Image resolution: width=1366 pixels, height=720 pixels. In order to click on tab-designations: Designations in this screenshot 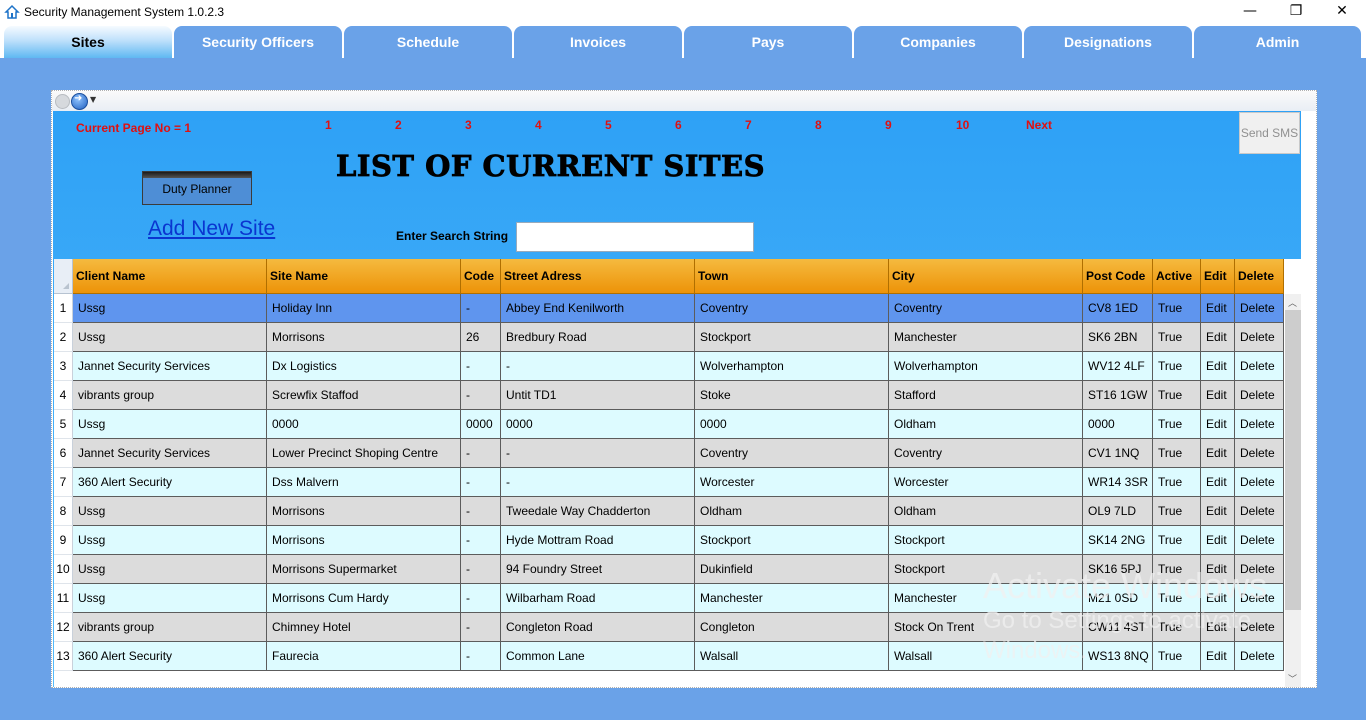, I will do `click(1108, 42)`.